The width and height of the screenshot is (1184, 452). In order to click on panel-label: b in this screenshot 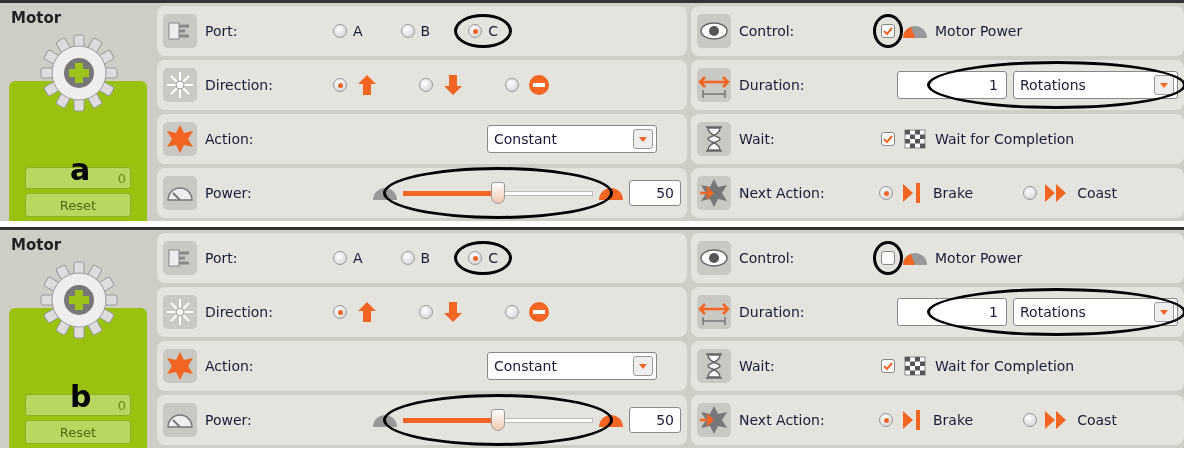, I will do `click(81, 396)`.